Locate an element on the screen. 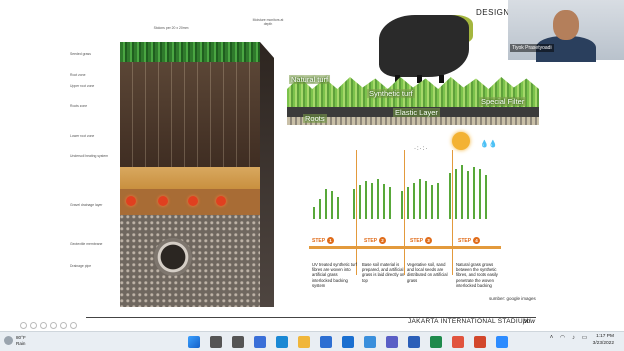  weather-temp: 80°F is located at coordinates (21, 337).